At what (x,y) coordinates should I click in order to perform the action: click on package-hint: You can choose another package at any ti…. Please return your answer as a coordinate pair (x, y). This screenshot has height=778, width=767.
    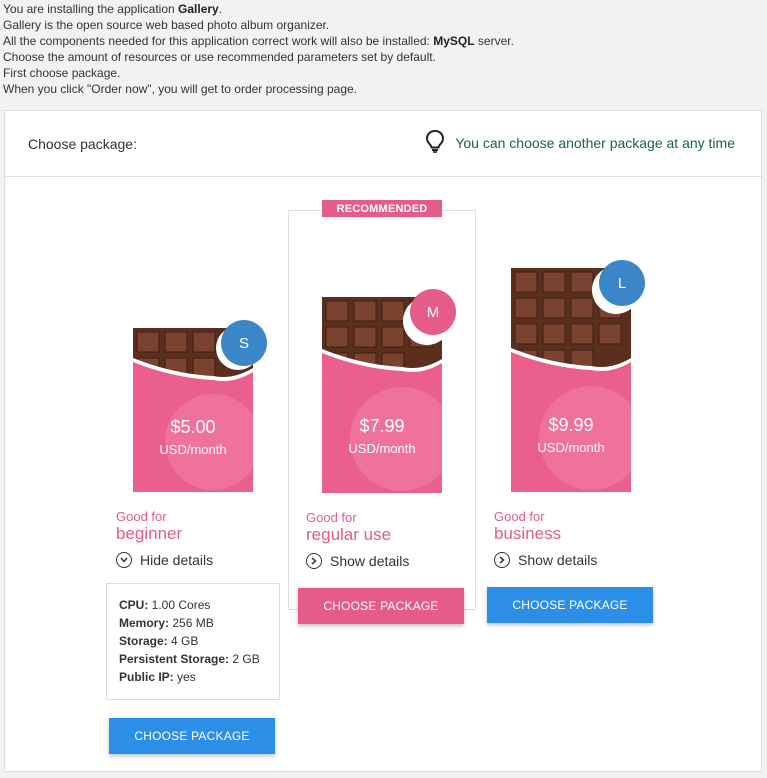
    Looking at the image, I should click on (580, 143).